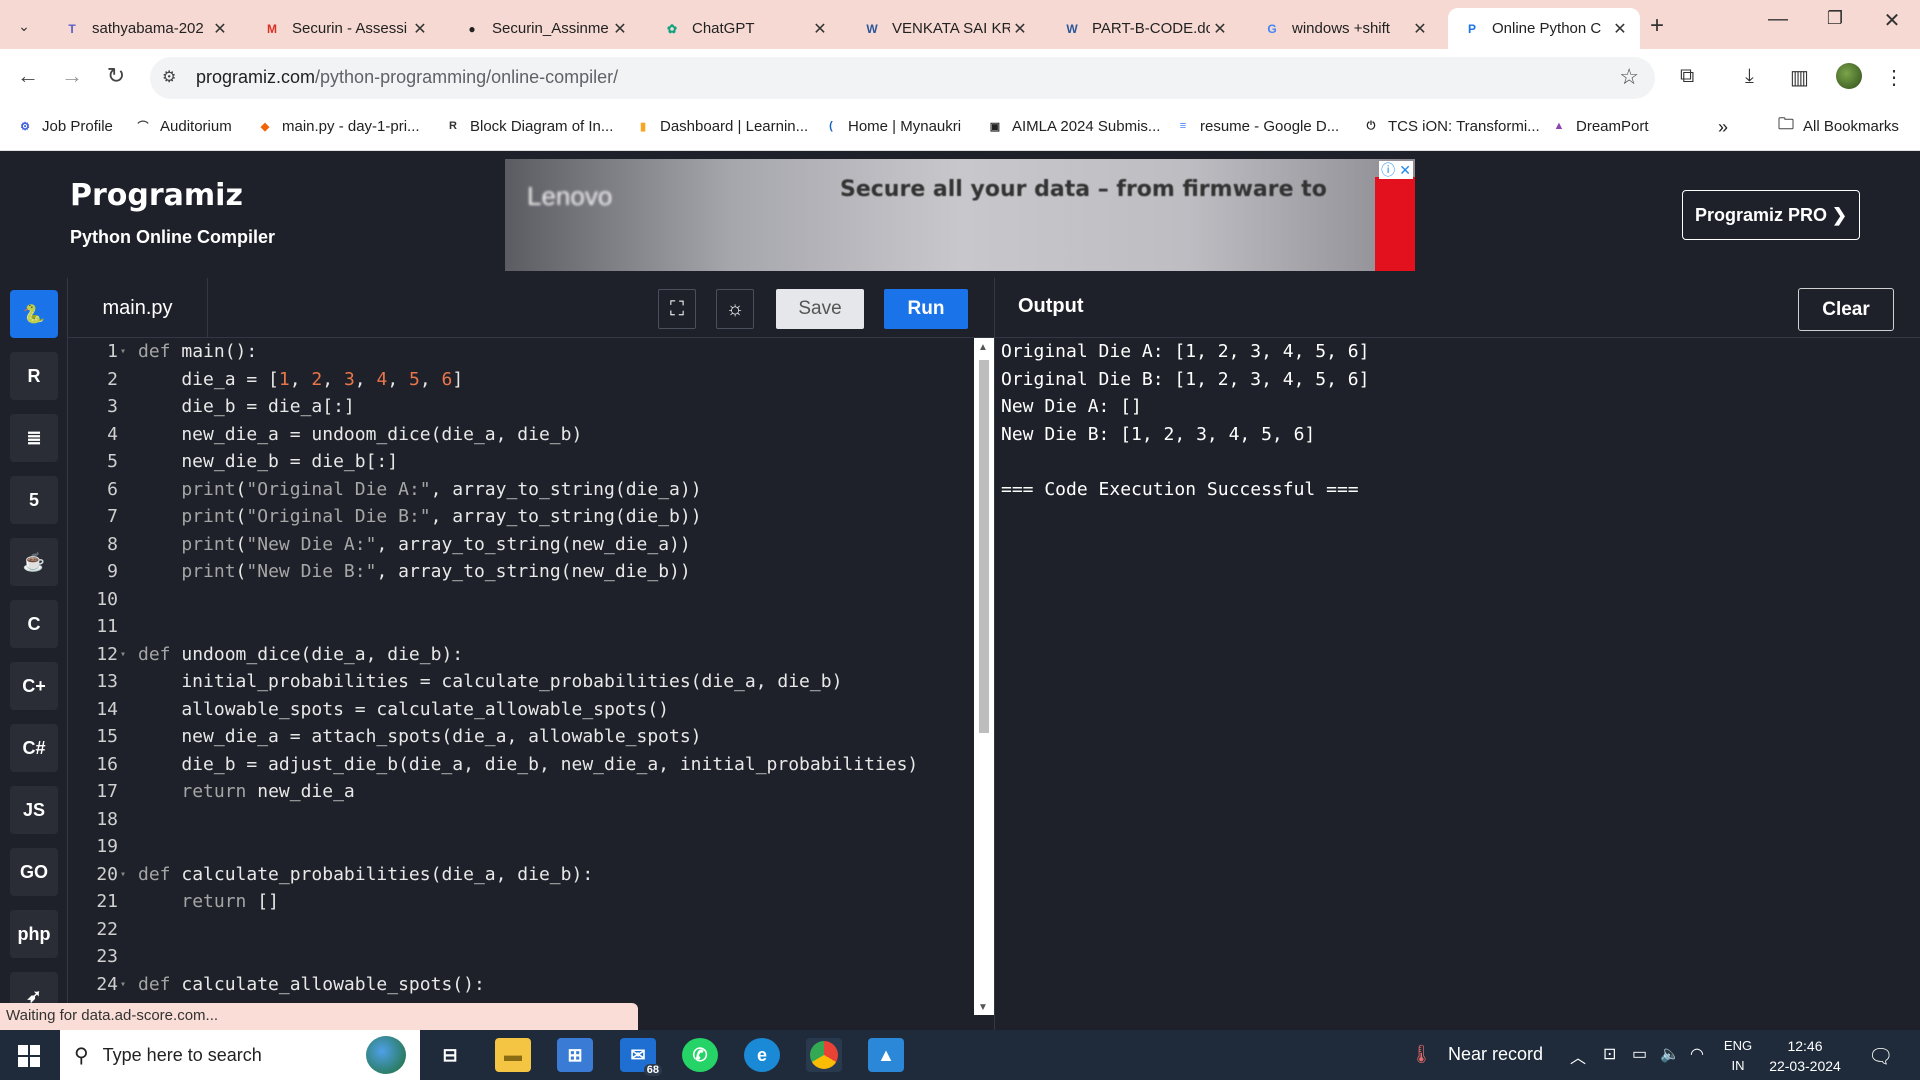  What do you see at coordinates (518, 902) in the screenshot?
I see `code-line: 21 return []` at bounding box center [518, 902].